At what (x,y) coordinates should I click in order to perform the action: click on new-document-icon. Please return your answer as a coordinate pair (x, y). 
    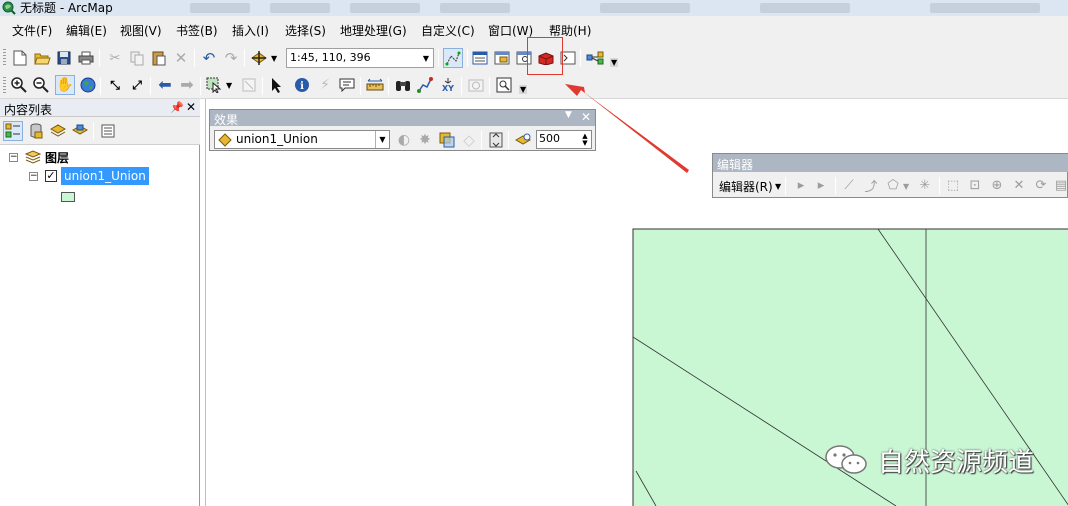
    Looking at the image, I should click on (20, 58).